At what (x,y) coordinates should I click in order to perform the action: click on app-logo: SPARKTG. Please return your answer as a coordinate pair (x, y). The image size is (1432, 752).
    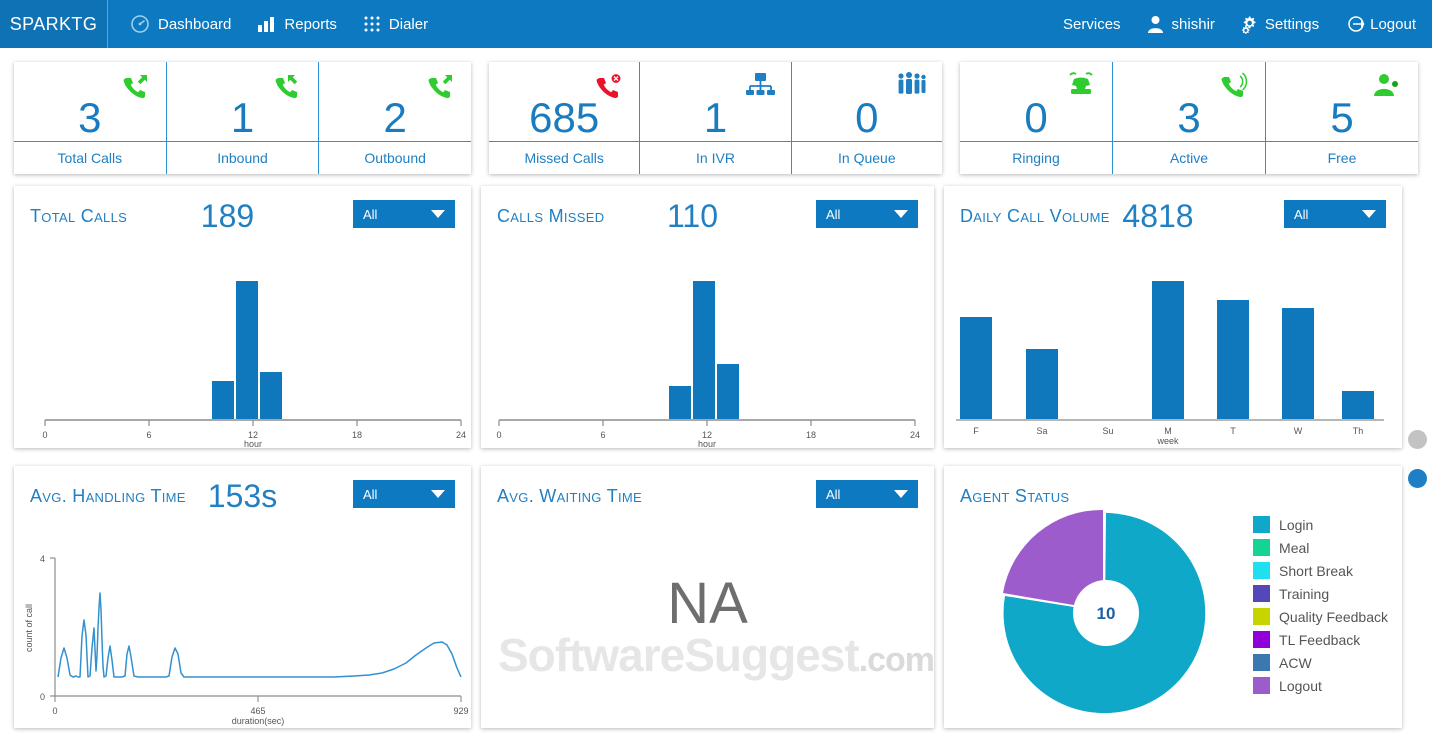
    Looking at the image, I should click on (53, 24).